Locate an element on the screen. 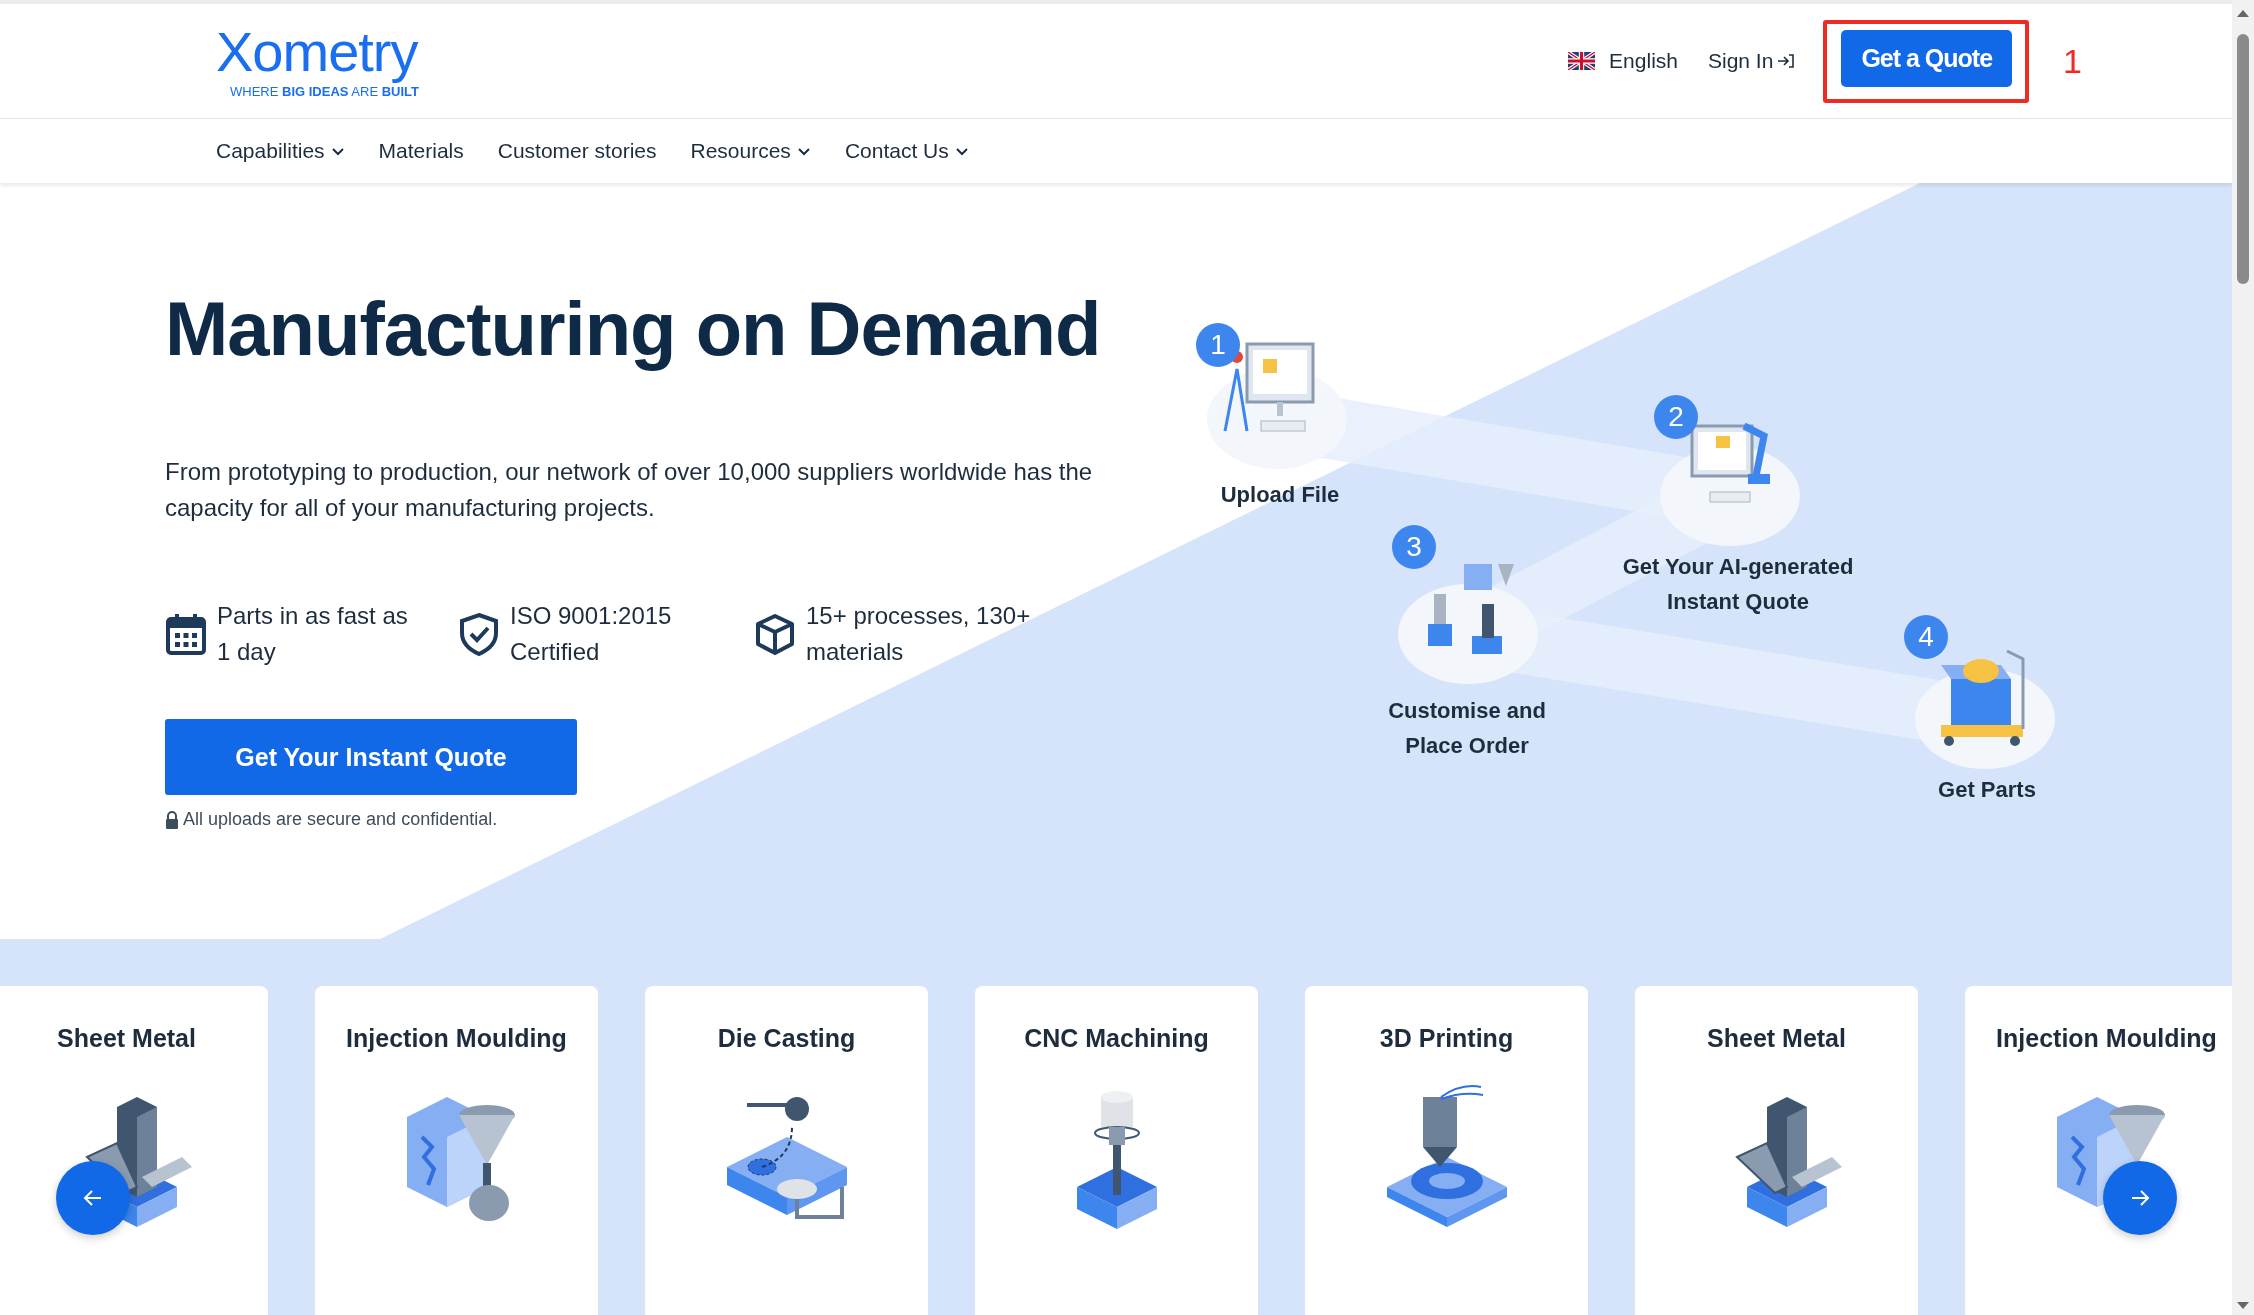  lock-icon is located at coordinates (172, 819).